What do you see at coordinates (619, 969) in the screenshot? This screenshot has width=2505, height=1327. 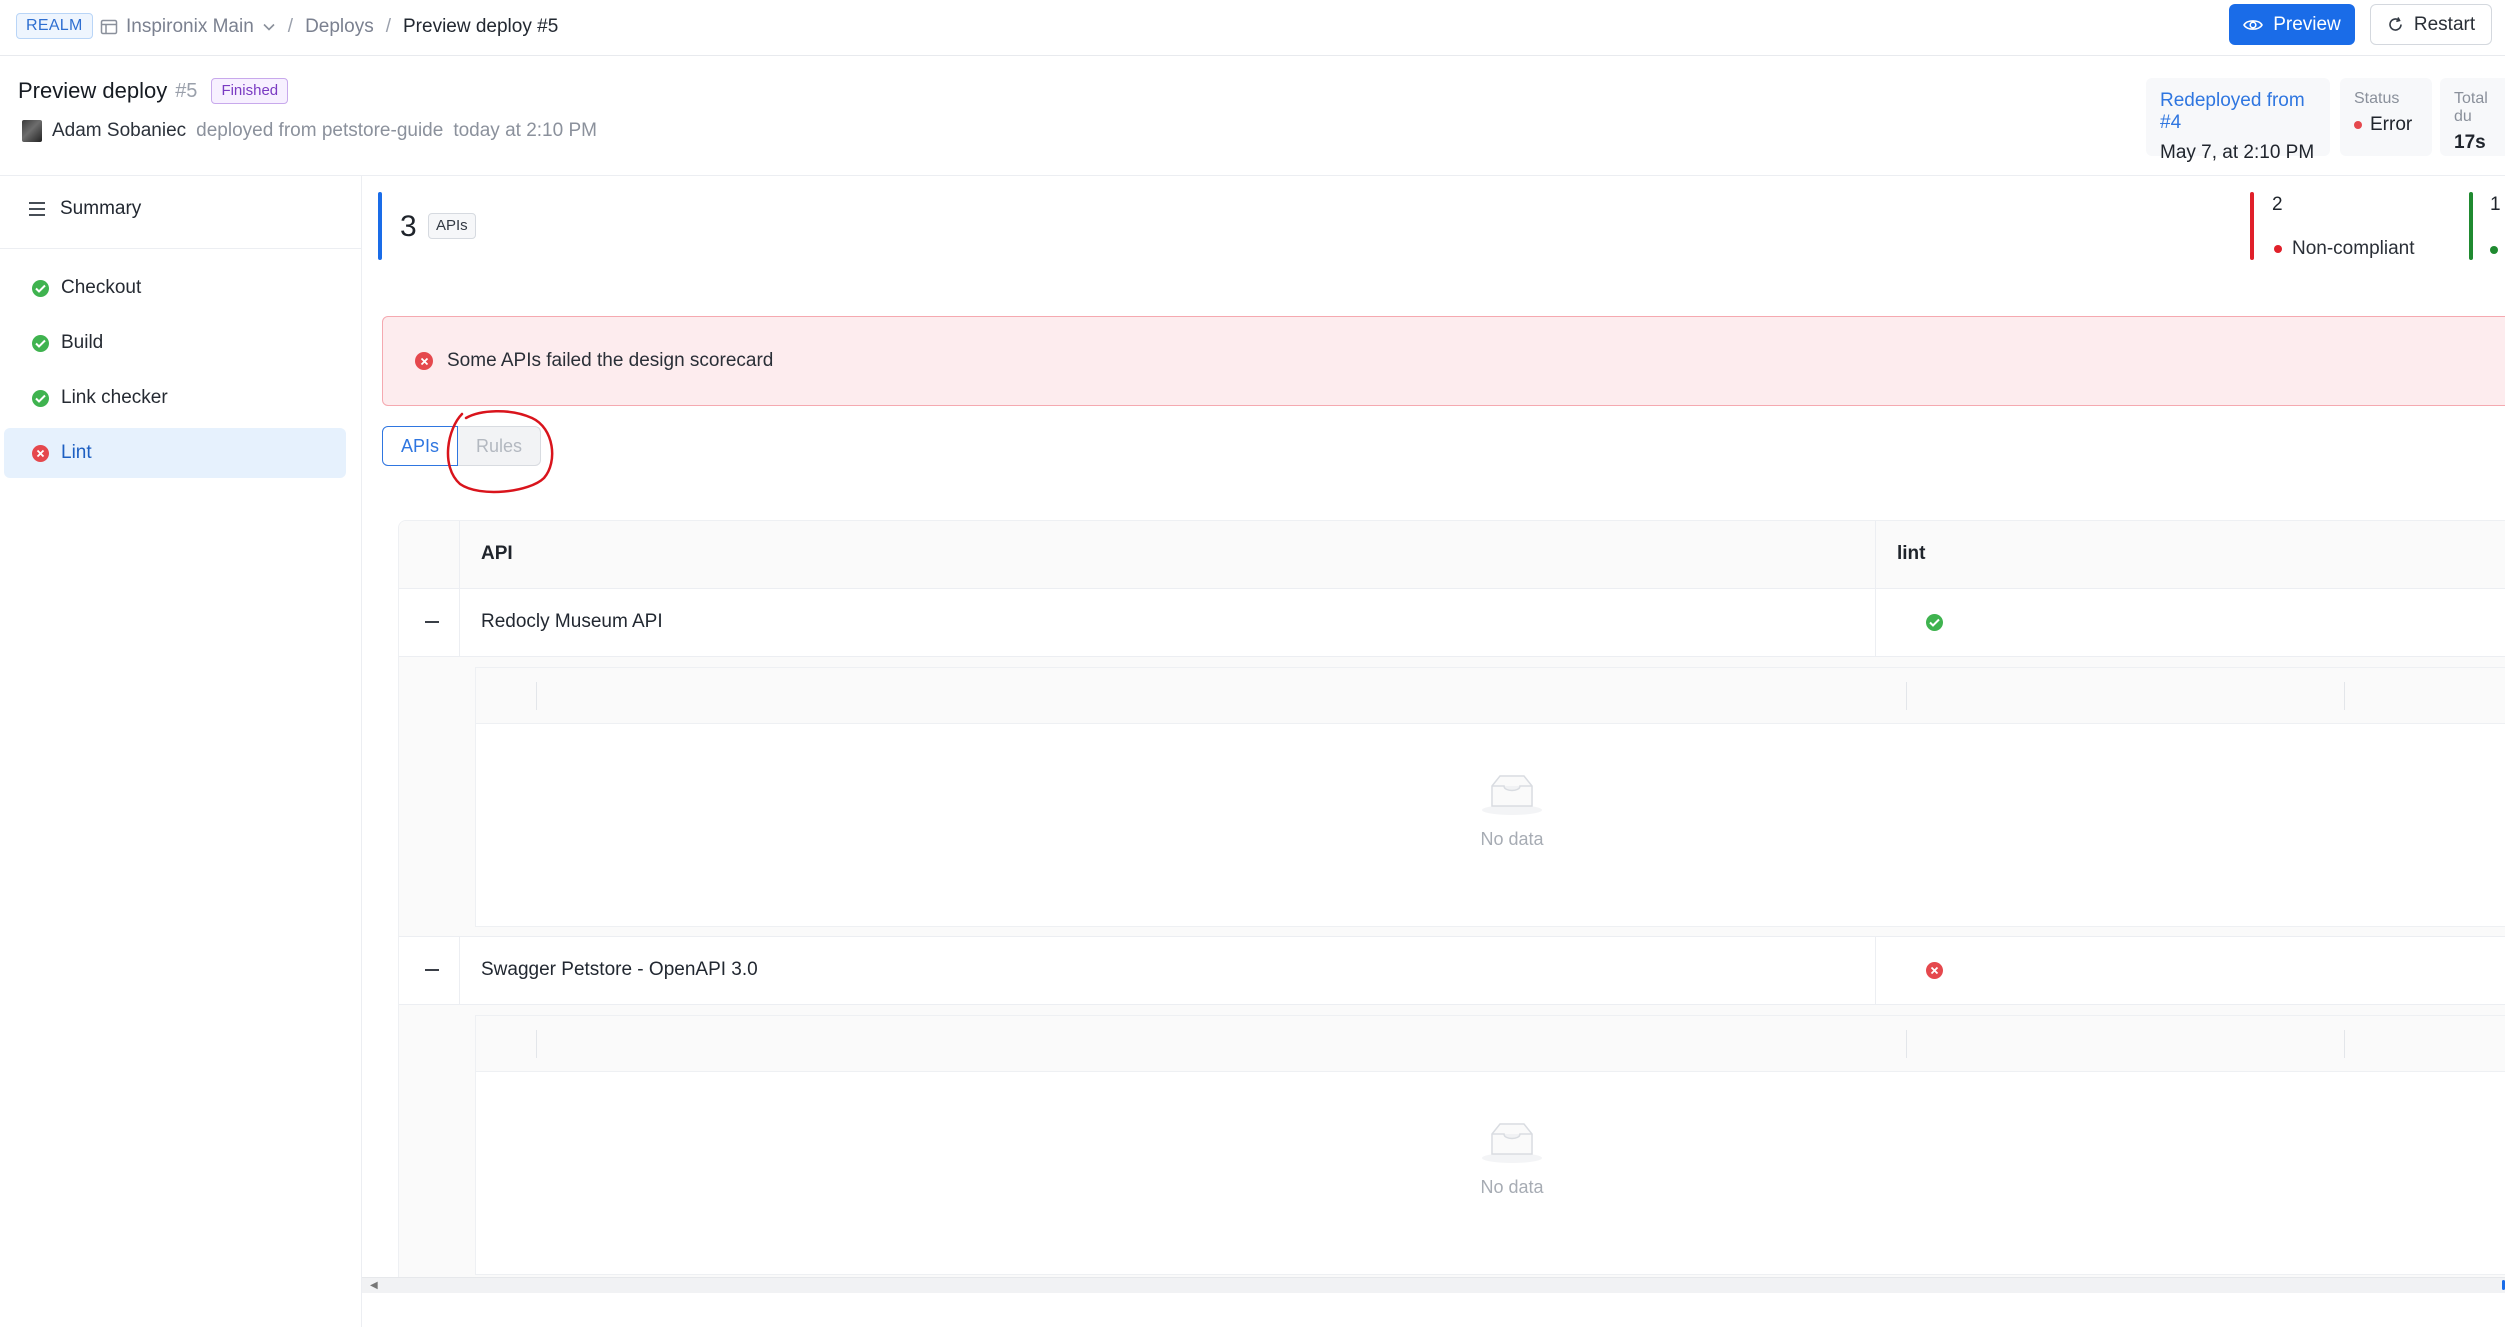 I see `api-name: Swagger Petstore - OpenAPI 3.0` at bounding box center [619, 969].